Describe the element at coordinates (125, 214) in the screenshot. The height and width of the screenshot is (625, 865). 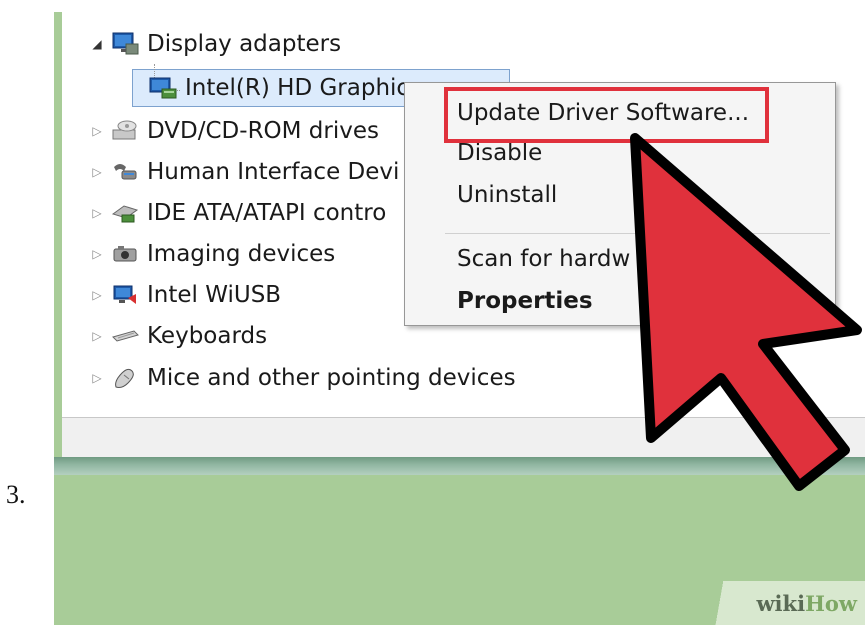
I see `ide-controller-icon` at that location.